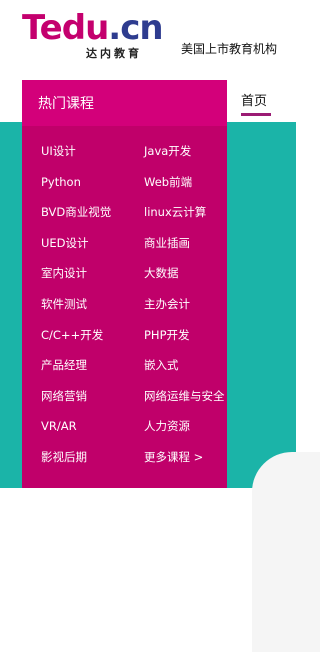 The image size is (320, 652). Describe the element at coordinates (72, 335) in the screenshot. I see `course-menu-item: C/C++开发` at that location.